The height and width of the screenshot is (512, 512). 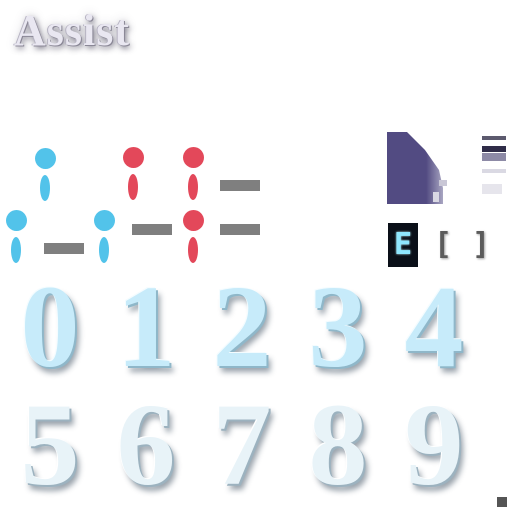 What do you see at coordinates (434, 326) in the screenshot?
I see `digit-4: 4` at bounding box center [434, 326].